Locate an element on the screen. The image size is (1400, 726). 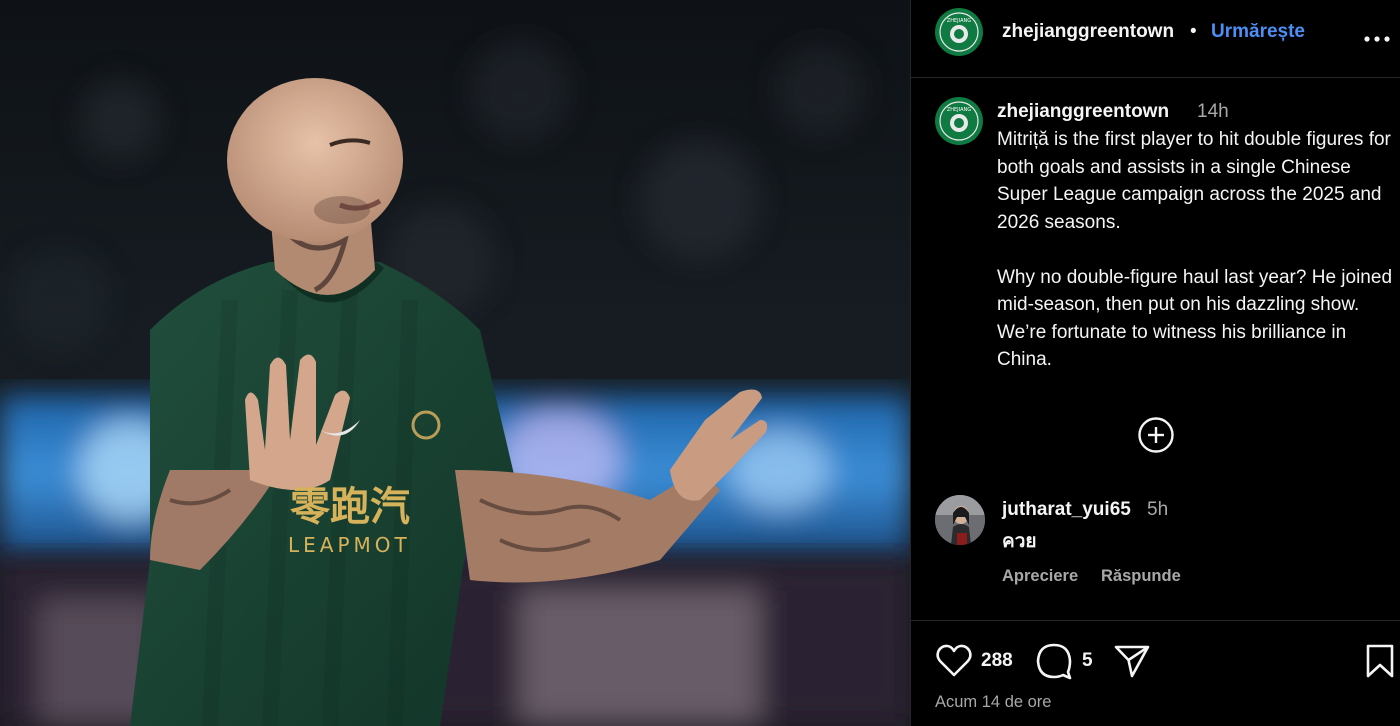
post-header: ZHEJIANG zhejianggreentown • Urmărește is located at coordinates (1155, 39).